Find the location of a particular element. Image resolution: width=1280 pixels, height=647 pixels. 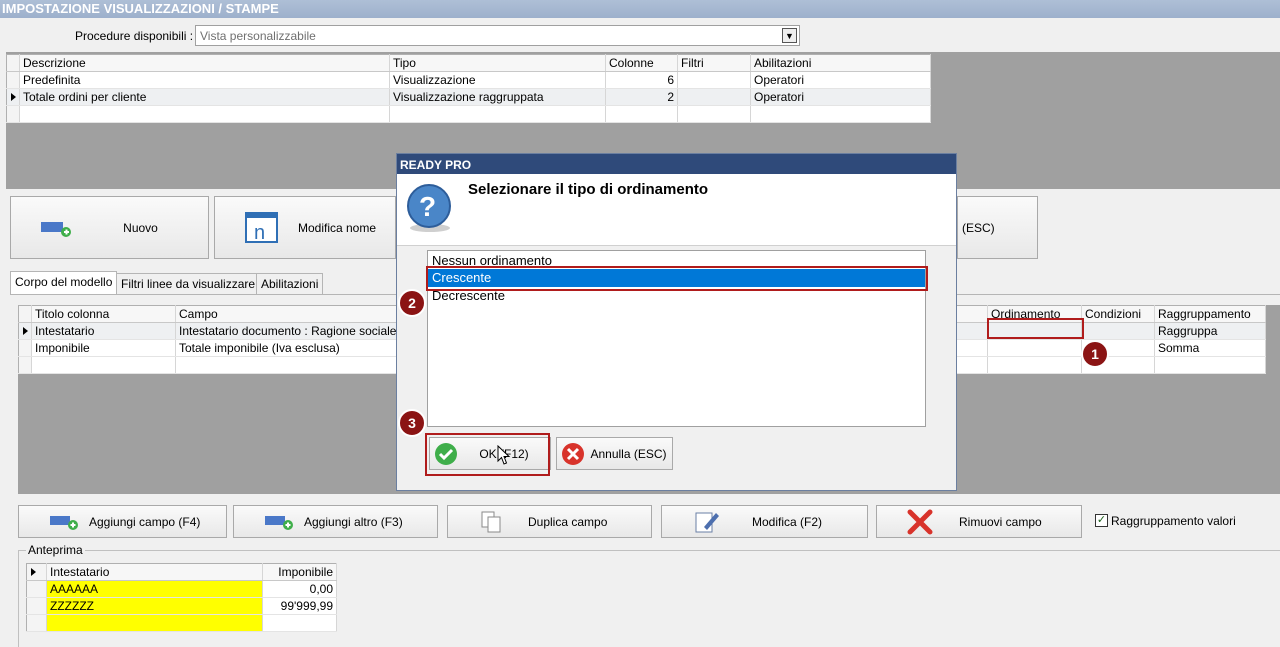

add-other-button: Aggiungi altro (F3) is located at coordinates (335, 521).